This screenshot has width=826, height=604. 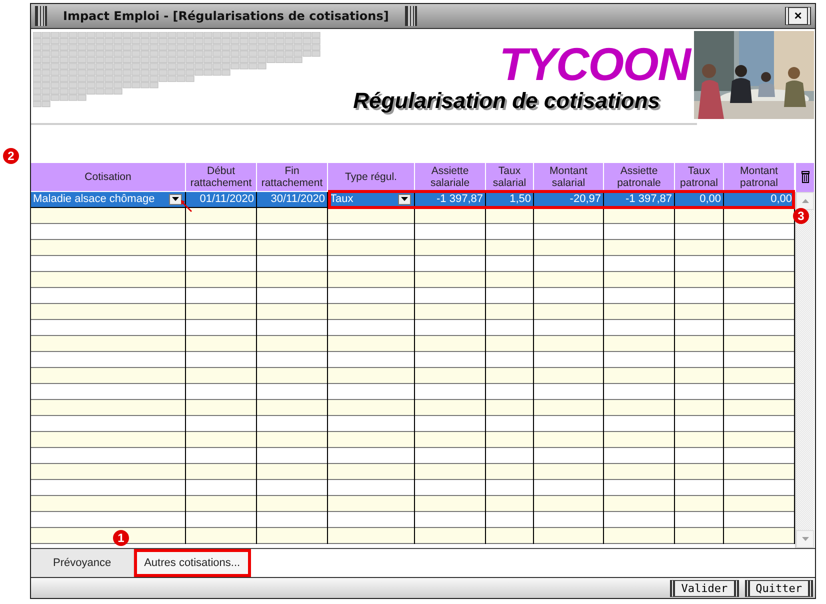 What do you see at coordinates (704, 588) in the screenshot?
I see `action-button: Valider` at bounding box center [704, 588].